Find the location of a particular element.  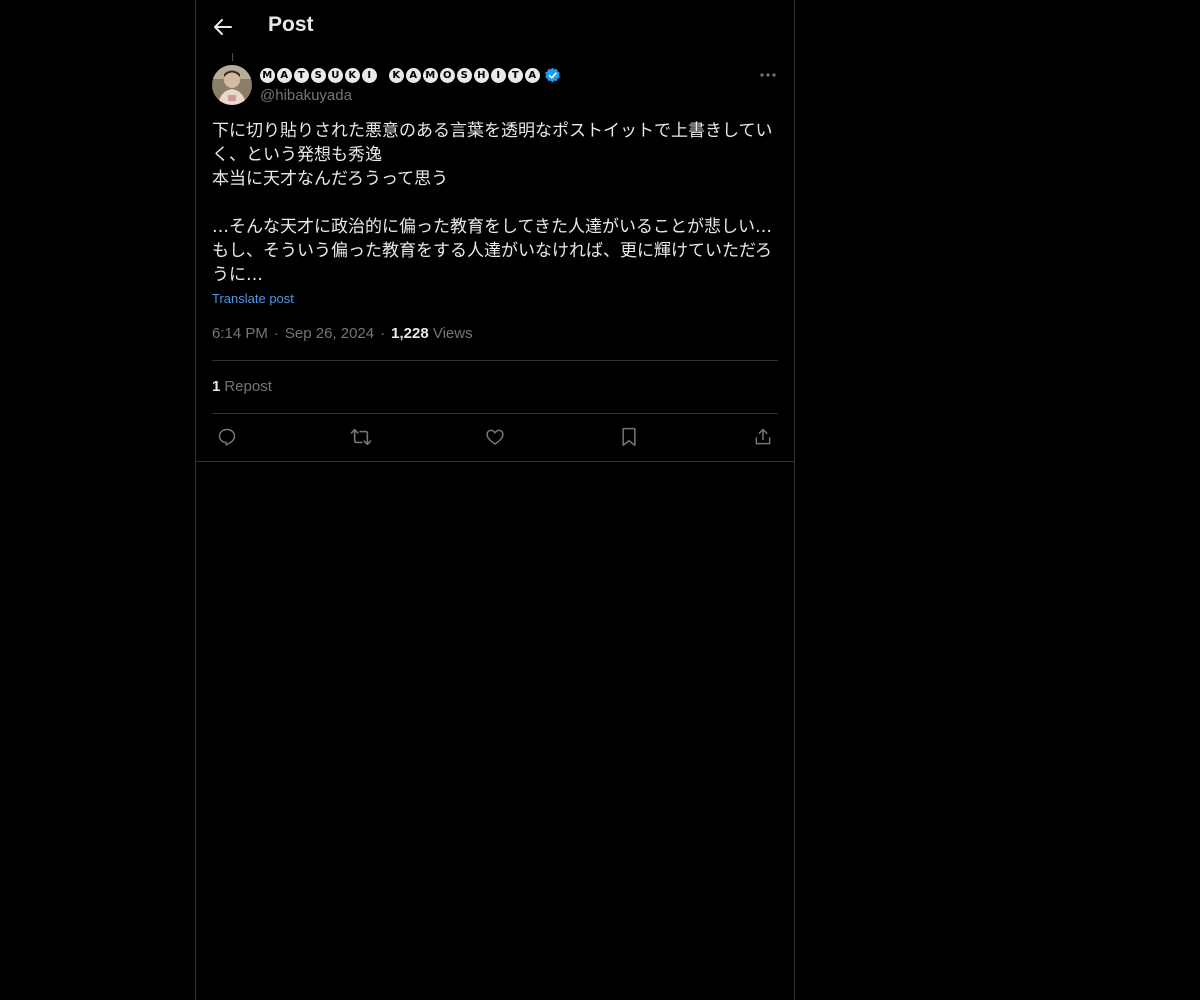

bookmark-icon is located at coordinates (629, 437).